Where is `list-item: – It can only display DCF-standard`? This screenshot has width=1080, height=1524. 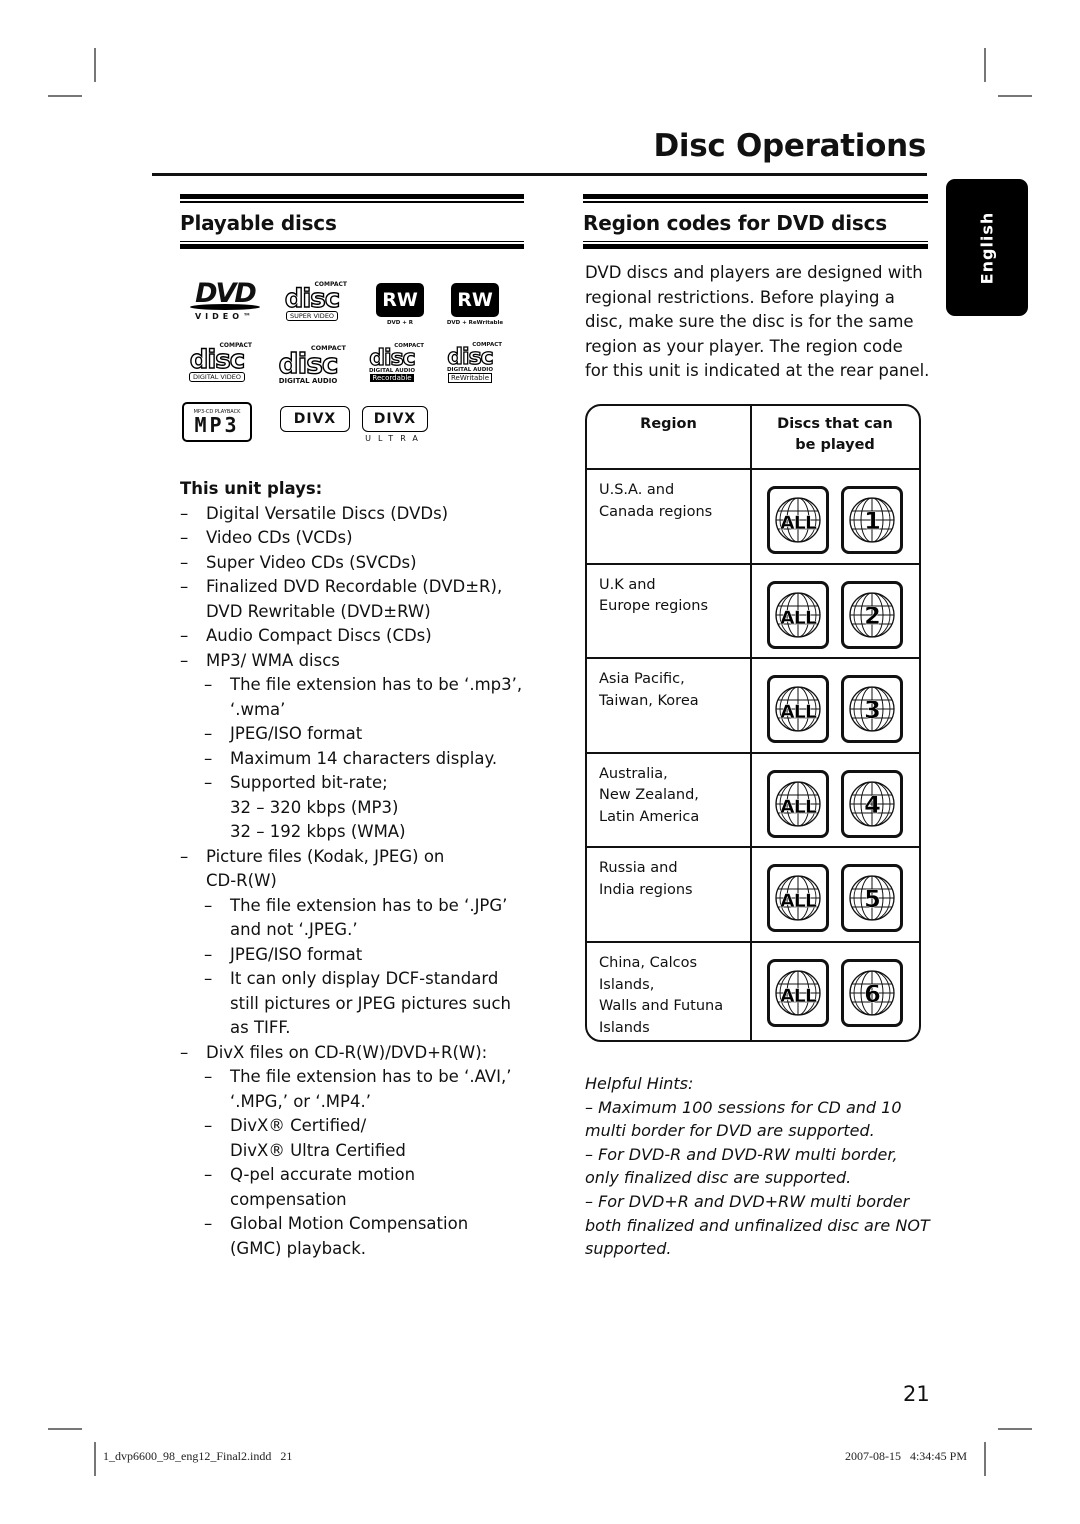
list-item: – It can only display DCF-standard is located at coordinates (360, 979).